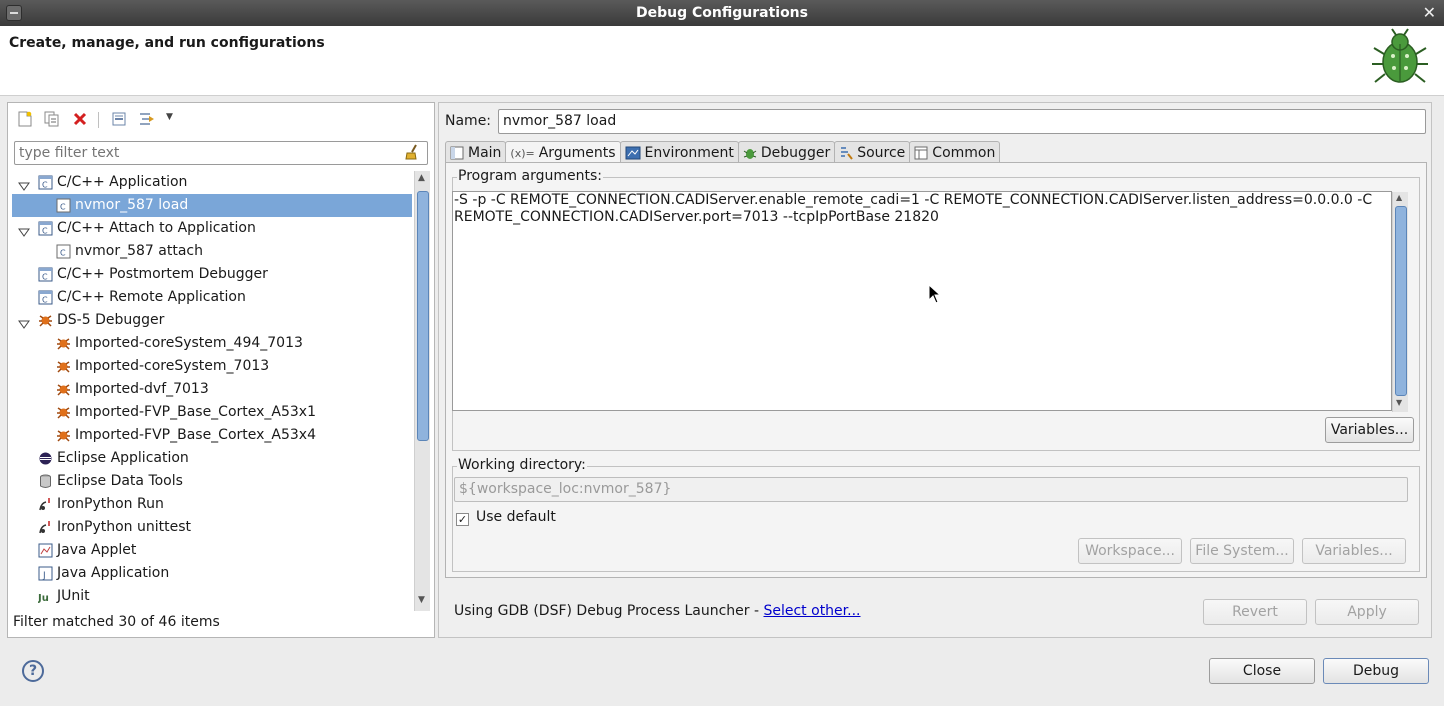 The height and width of the screenshot is (706, 1444). What do you see at coordinates (33, 671) in the screenshot?
I see `help-icon: ?` at bounding box center [33, 671].